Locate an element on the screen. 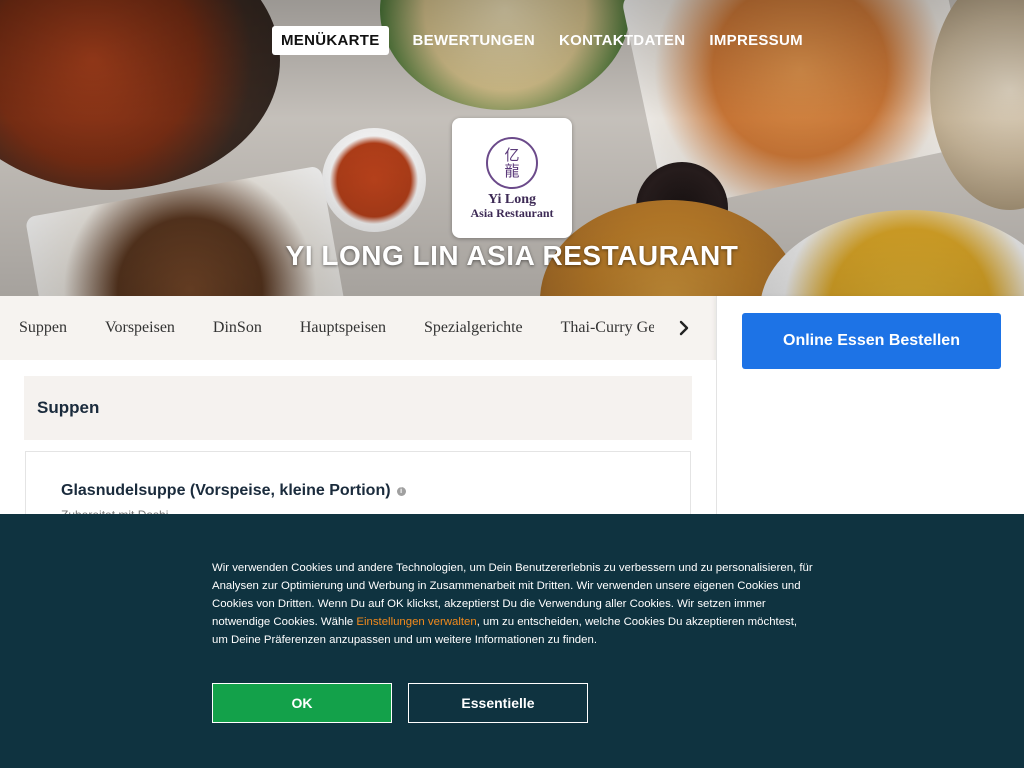 The image size is (1024, 768). logo-chinese-bottom: 龍 is located at coordinates (512, 170).